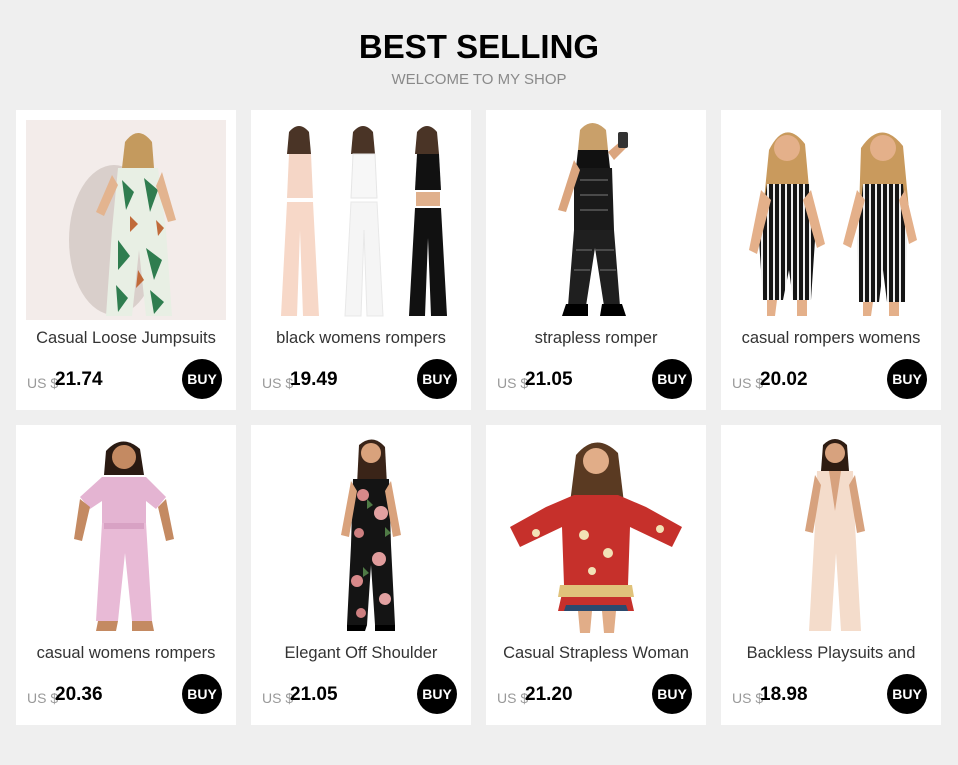 This screenshot has width=958, height=765. I want to click on product-name: black womens rompers, so click(361, 338).